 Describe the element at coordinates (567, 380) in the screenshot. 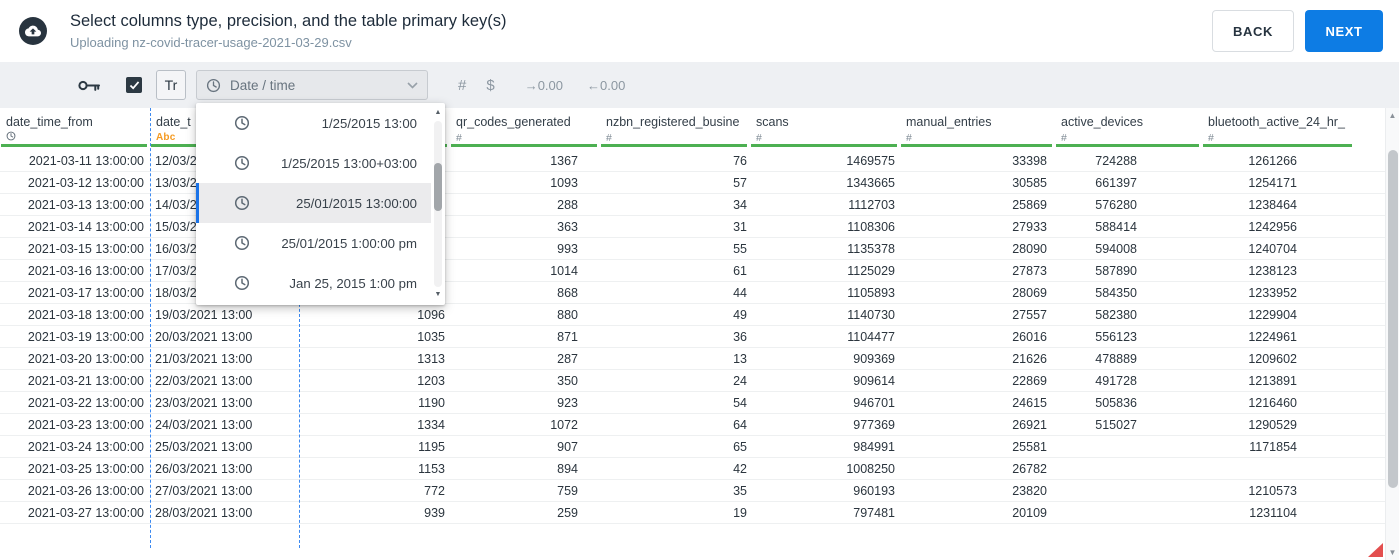

I see `cell: 350` at that location.